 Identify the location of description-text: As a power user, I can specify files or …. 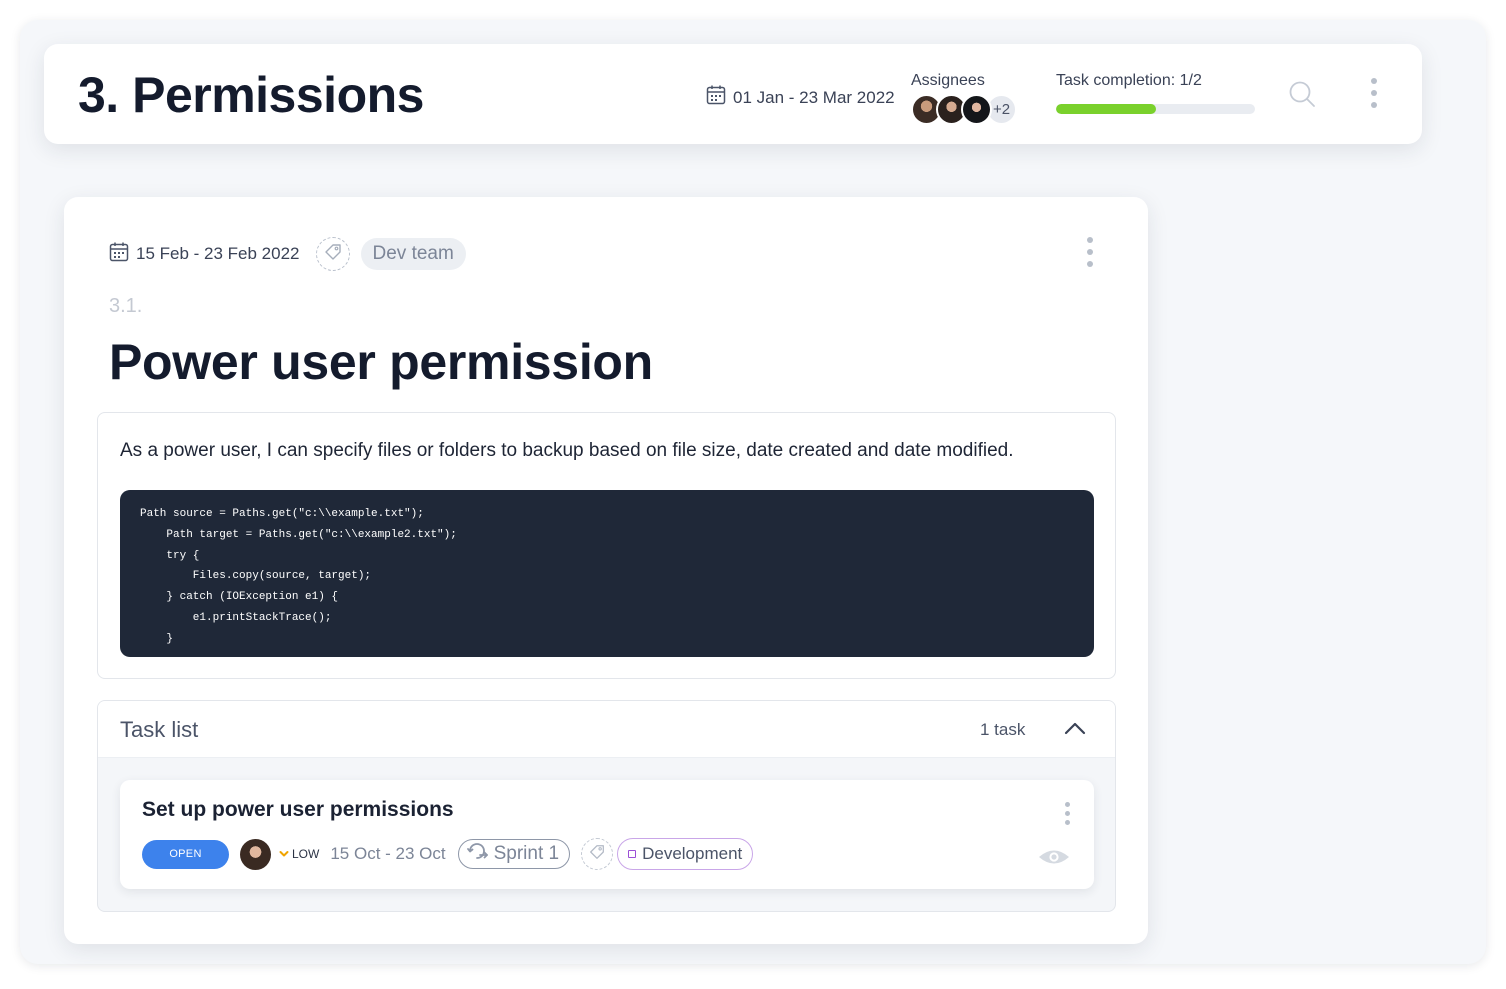
(567, 450).